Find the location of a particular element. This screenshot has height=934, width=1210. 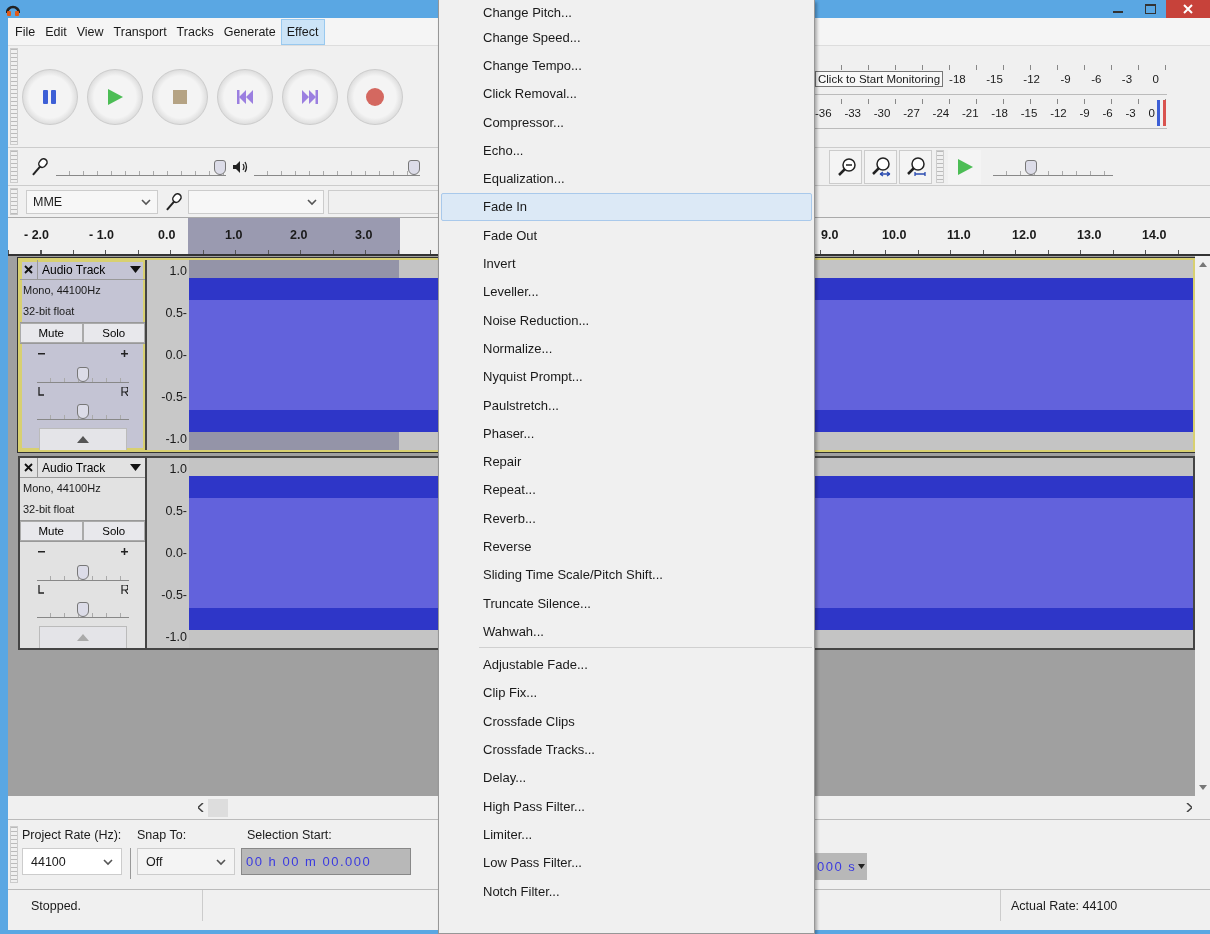

menu-item: View is located at coordinates (90, 31).